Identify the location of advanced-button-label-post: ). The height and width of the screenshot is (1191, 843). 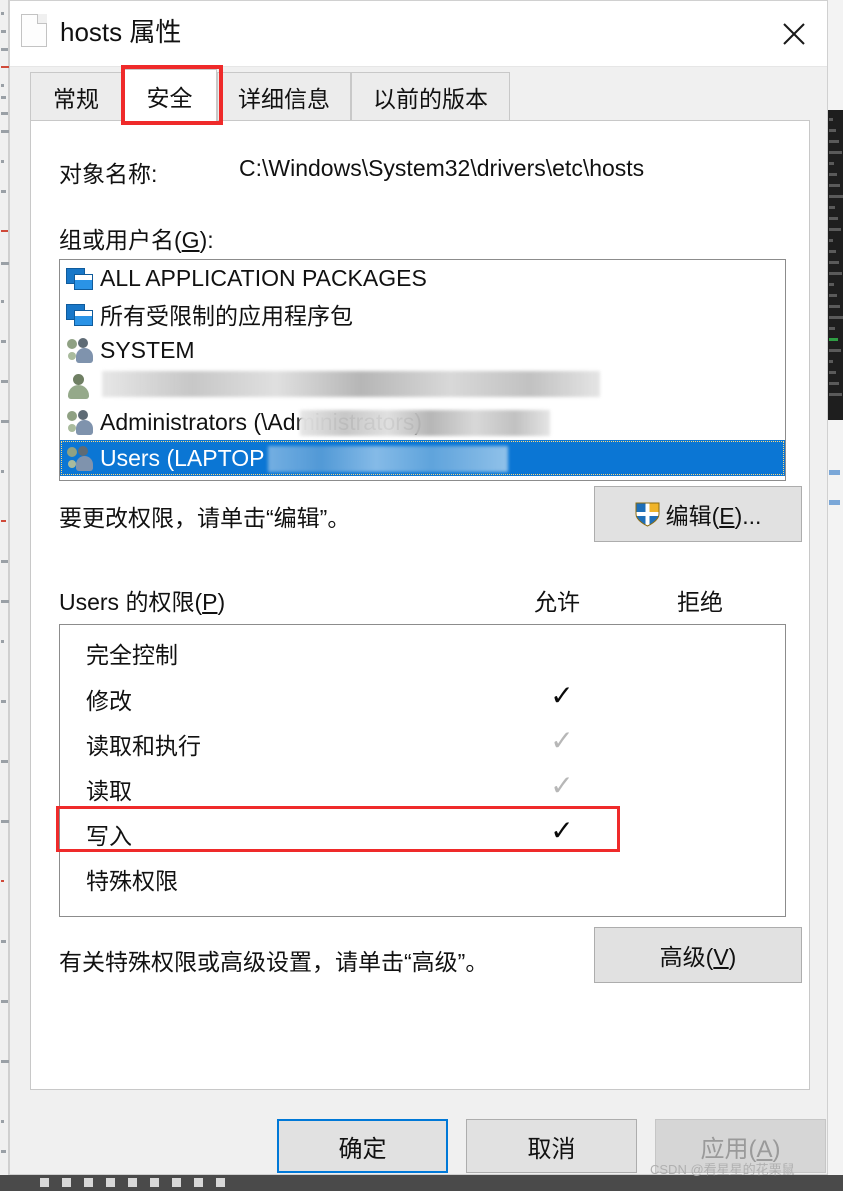
(732, 957).